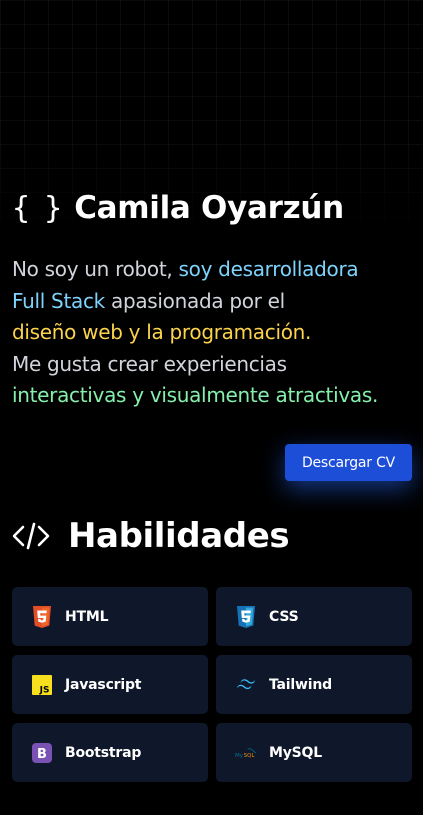 This screenshot has height=815, width=423. Describe the element at coordinates (149, 363) in the screenshot. I see `intro-text-segment: Me gusta crear experiencias` at that location.